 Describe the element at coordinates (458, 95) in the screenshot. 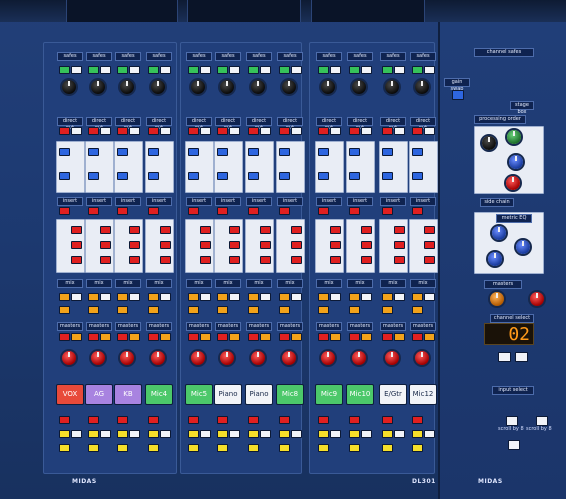

I see `gain-swap-button` at that location.